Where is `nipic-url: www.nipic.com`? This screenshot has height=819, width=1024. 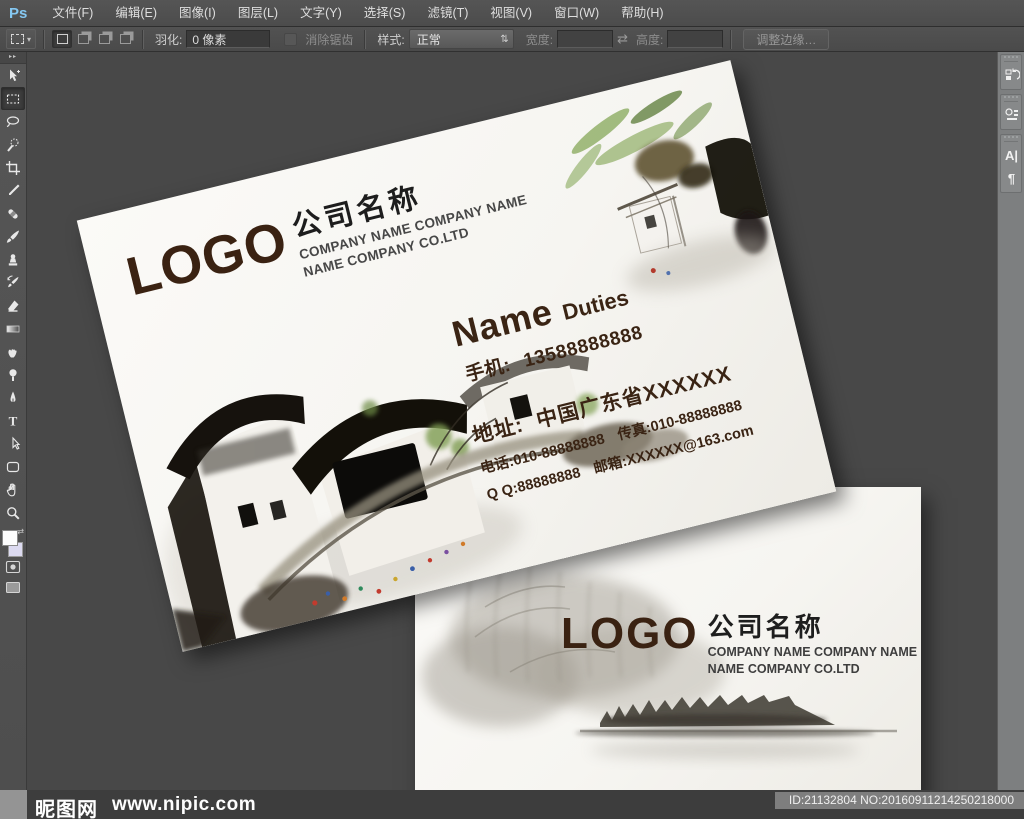 nipic-url: www.nipic.com is located at coordinates (184, 804).